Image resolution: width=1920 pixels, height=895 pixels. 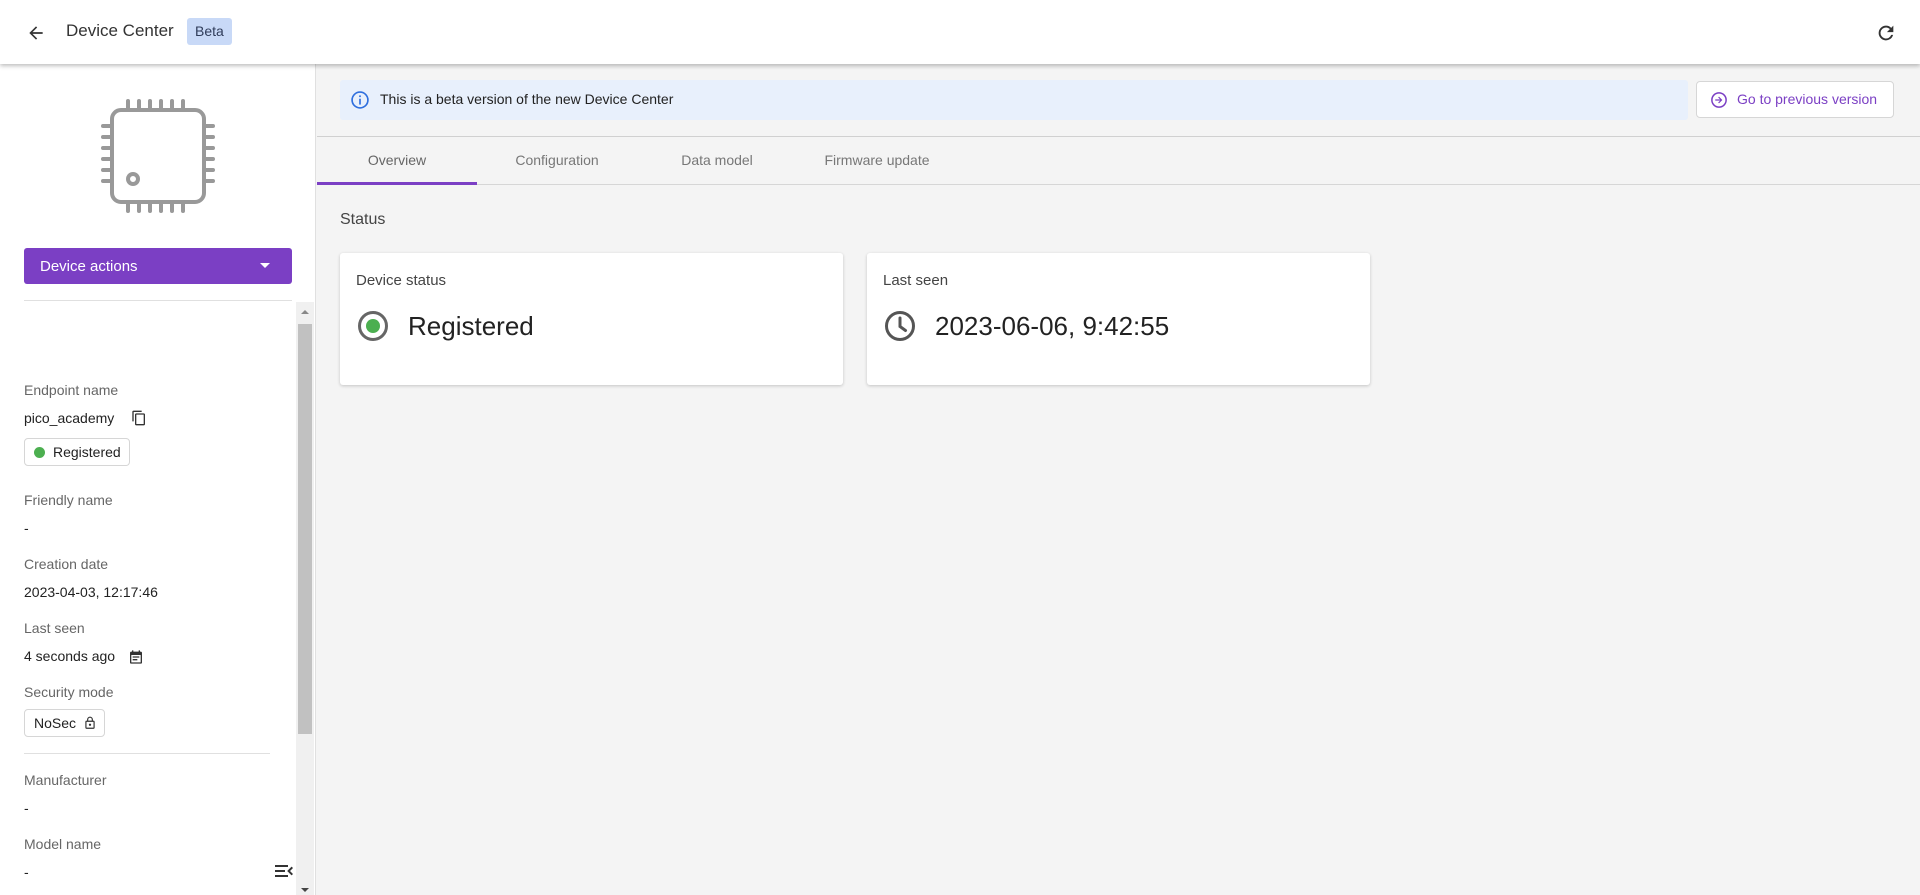 What do you see at coordinates (401, 280) in the screenshot?
I see `device-status-title: Device status` at bounding box center [401, 280].